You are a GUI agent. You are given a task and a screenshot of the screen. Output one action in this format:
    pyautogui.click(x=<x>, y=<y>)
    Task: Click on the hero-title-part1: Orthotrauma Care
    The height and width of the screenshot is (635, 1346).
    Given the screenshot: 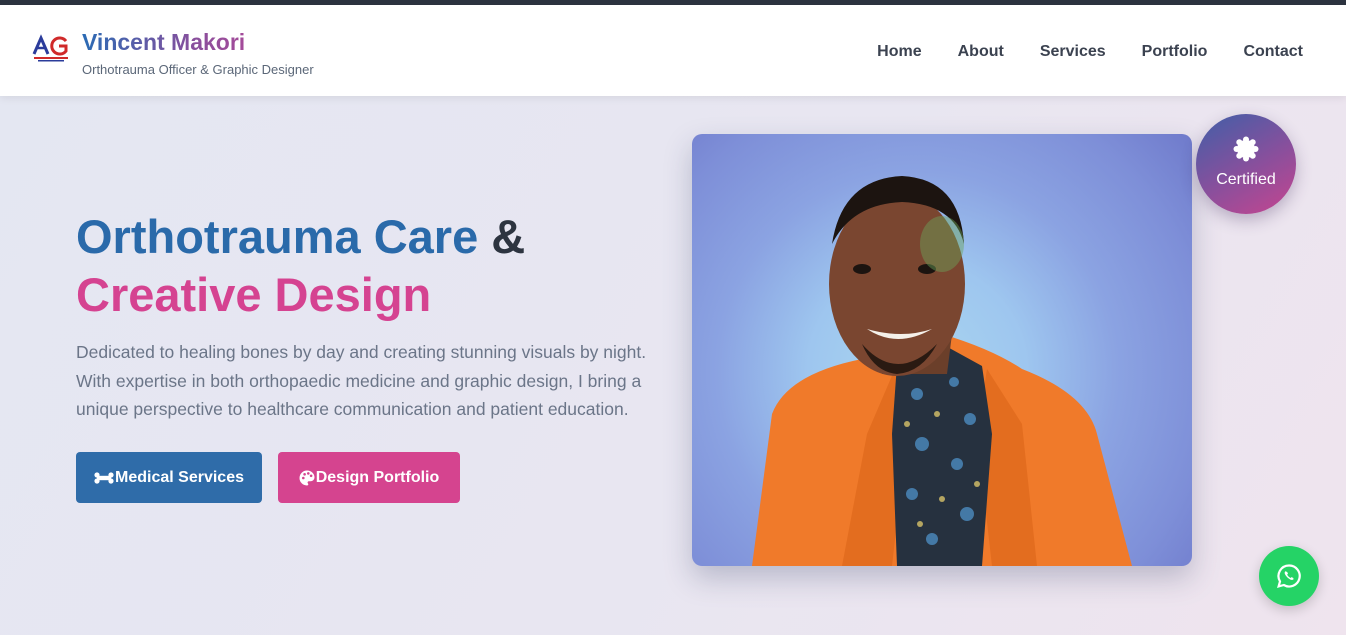 What is the action you would take?
    pyautogui.click(x=277, y=236)
    